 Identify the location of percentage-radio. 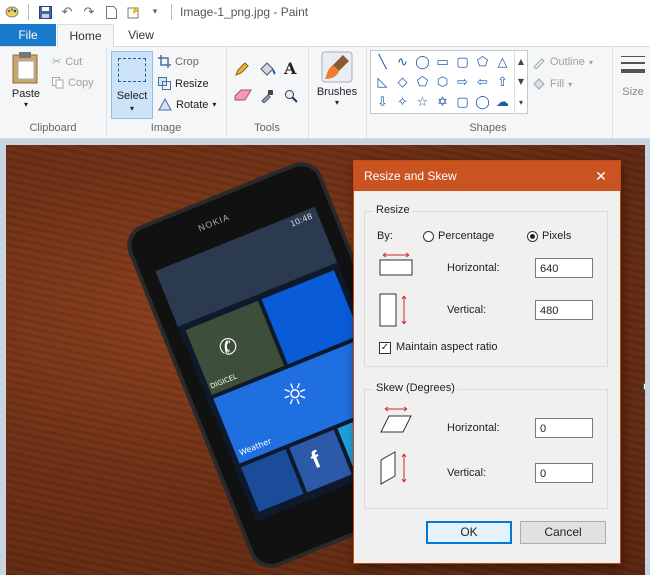
(428, 236).